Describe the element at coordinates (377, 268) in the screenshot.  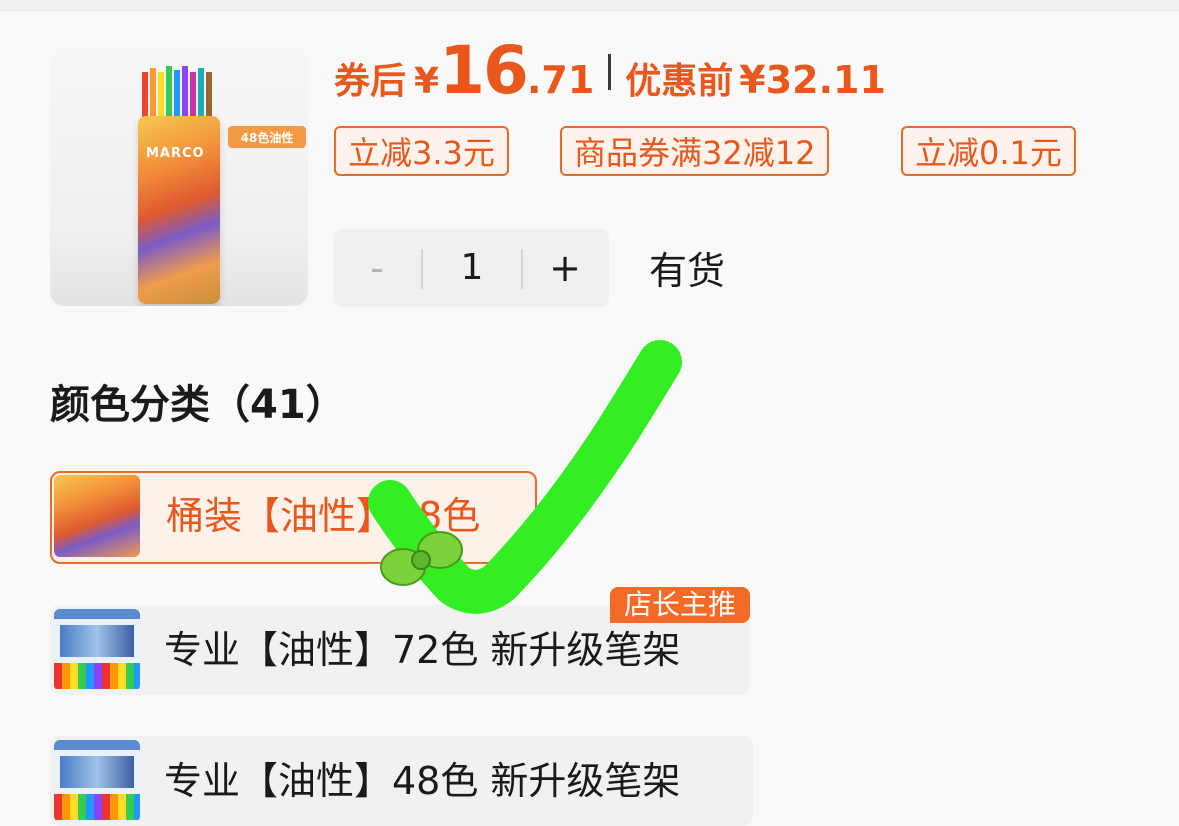
I see `minus-icon: -` at that location.